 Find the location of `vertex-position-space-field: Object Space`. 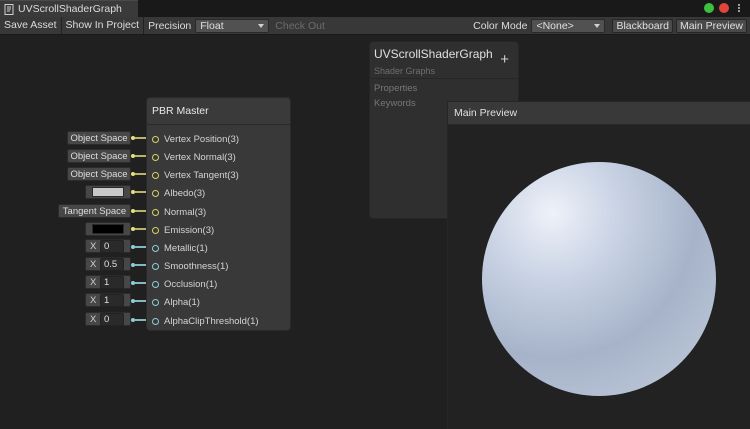

vertex-position-space-field: Object Space is located at coordinates (99, 138).